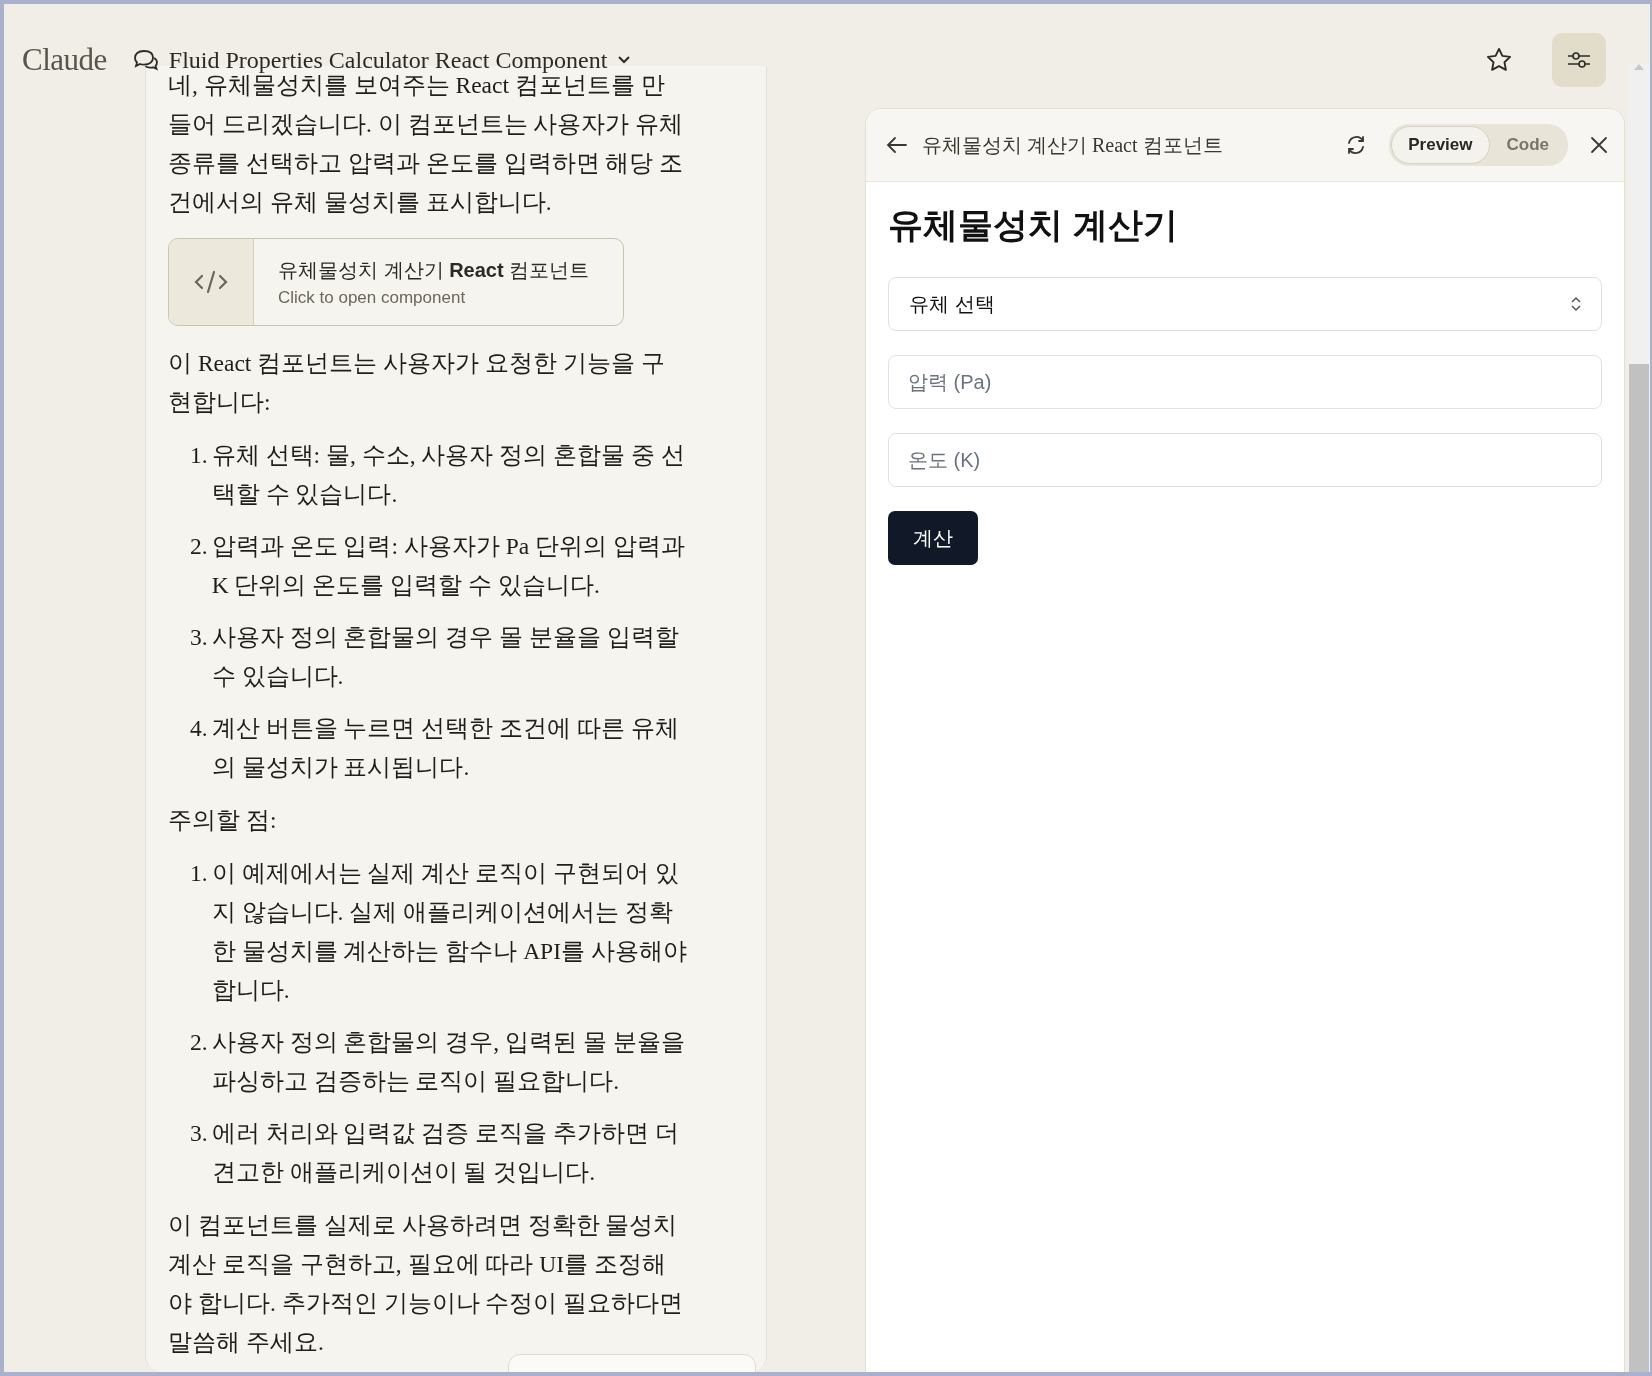  Describe the element at coordinates (145, 60) in the screenshot. I see `chat-bubbles-icon` at that location.